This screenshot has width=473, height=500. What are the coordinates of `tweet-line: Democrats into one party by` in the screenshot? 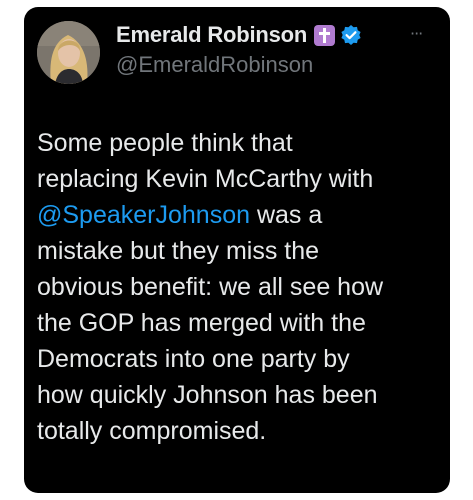 It's located at (237, 359).